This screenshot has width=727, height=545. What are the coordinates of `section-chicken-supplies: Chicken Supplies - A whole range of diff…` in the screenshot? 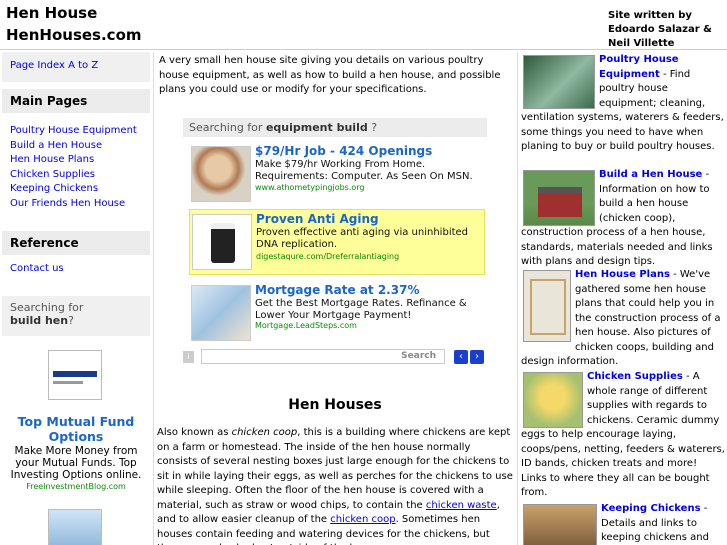 It's located at (623, 435).